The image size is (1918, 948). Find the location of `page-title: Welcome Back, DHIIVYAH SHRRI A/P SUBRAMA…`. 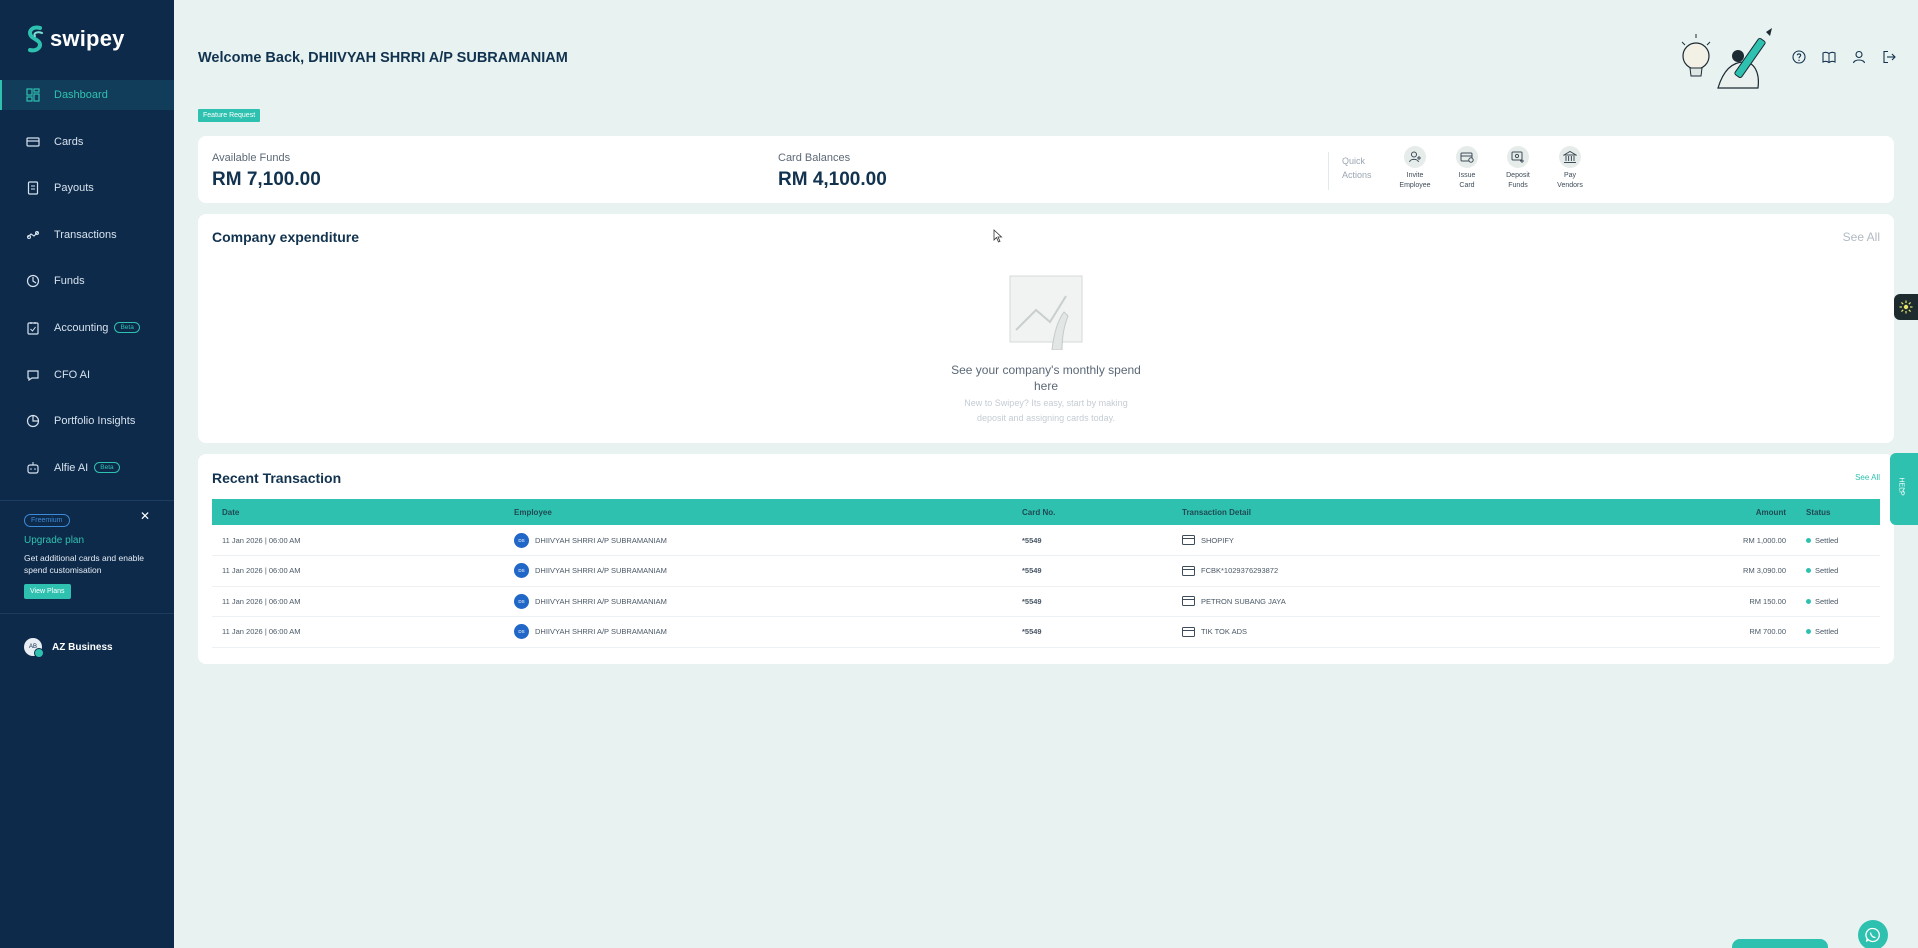

page-title: Welcome Back, DHIIVYAH SHRRI A/P SUBRAMA… is located at coordinates (383, 58).